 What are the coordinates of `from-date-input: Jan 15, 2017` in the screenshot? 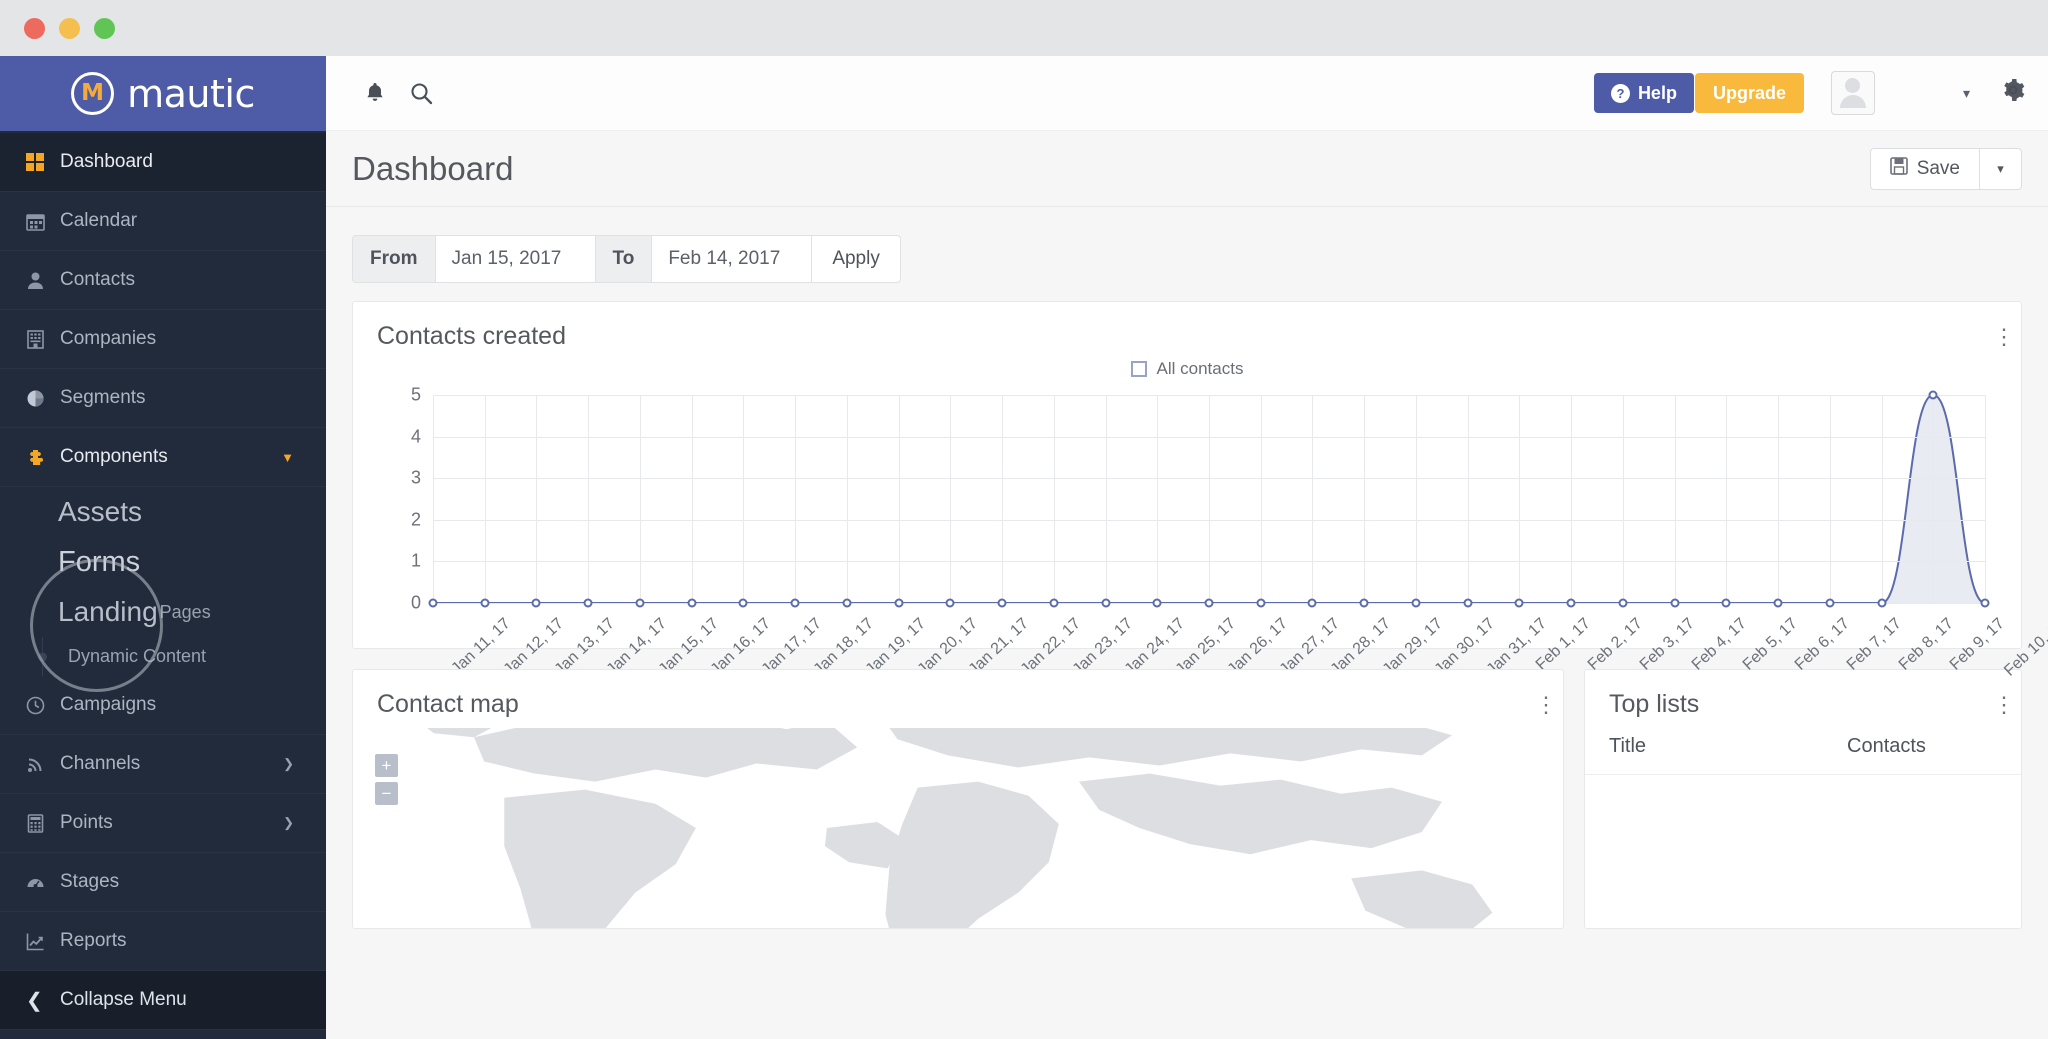 It's located at (515, 259).